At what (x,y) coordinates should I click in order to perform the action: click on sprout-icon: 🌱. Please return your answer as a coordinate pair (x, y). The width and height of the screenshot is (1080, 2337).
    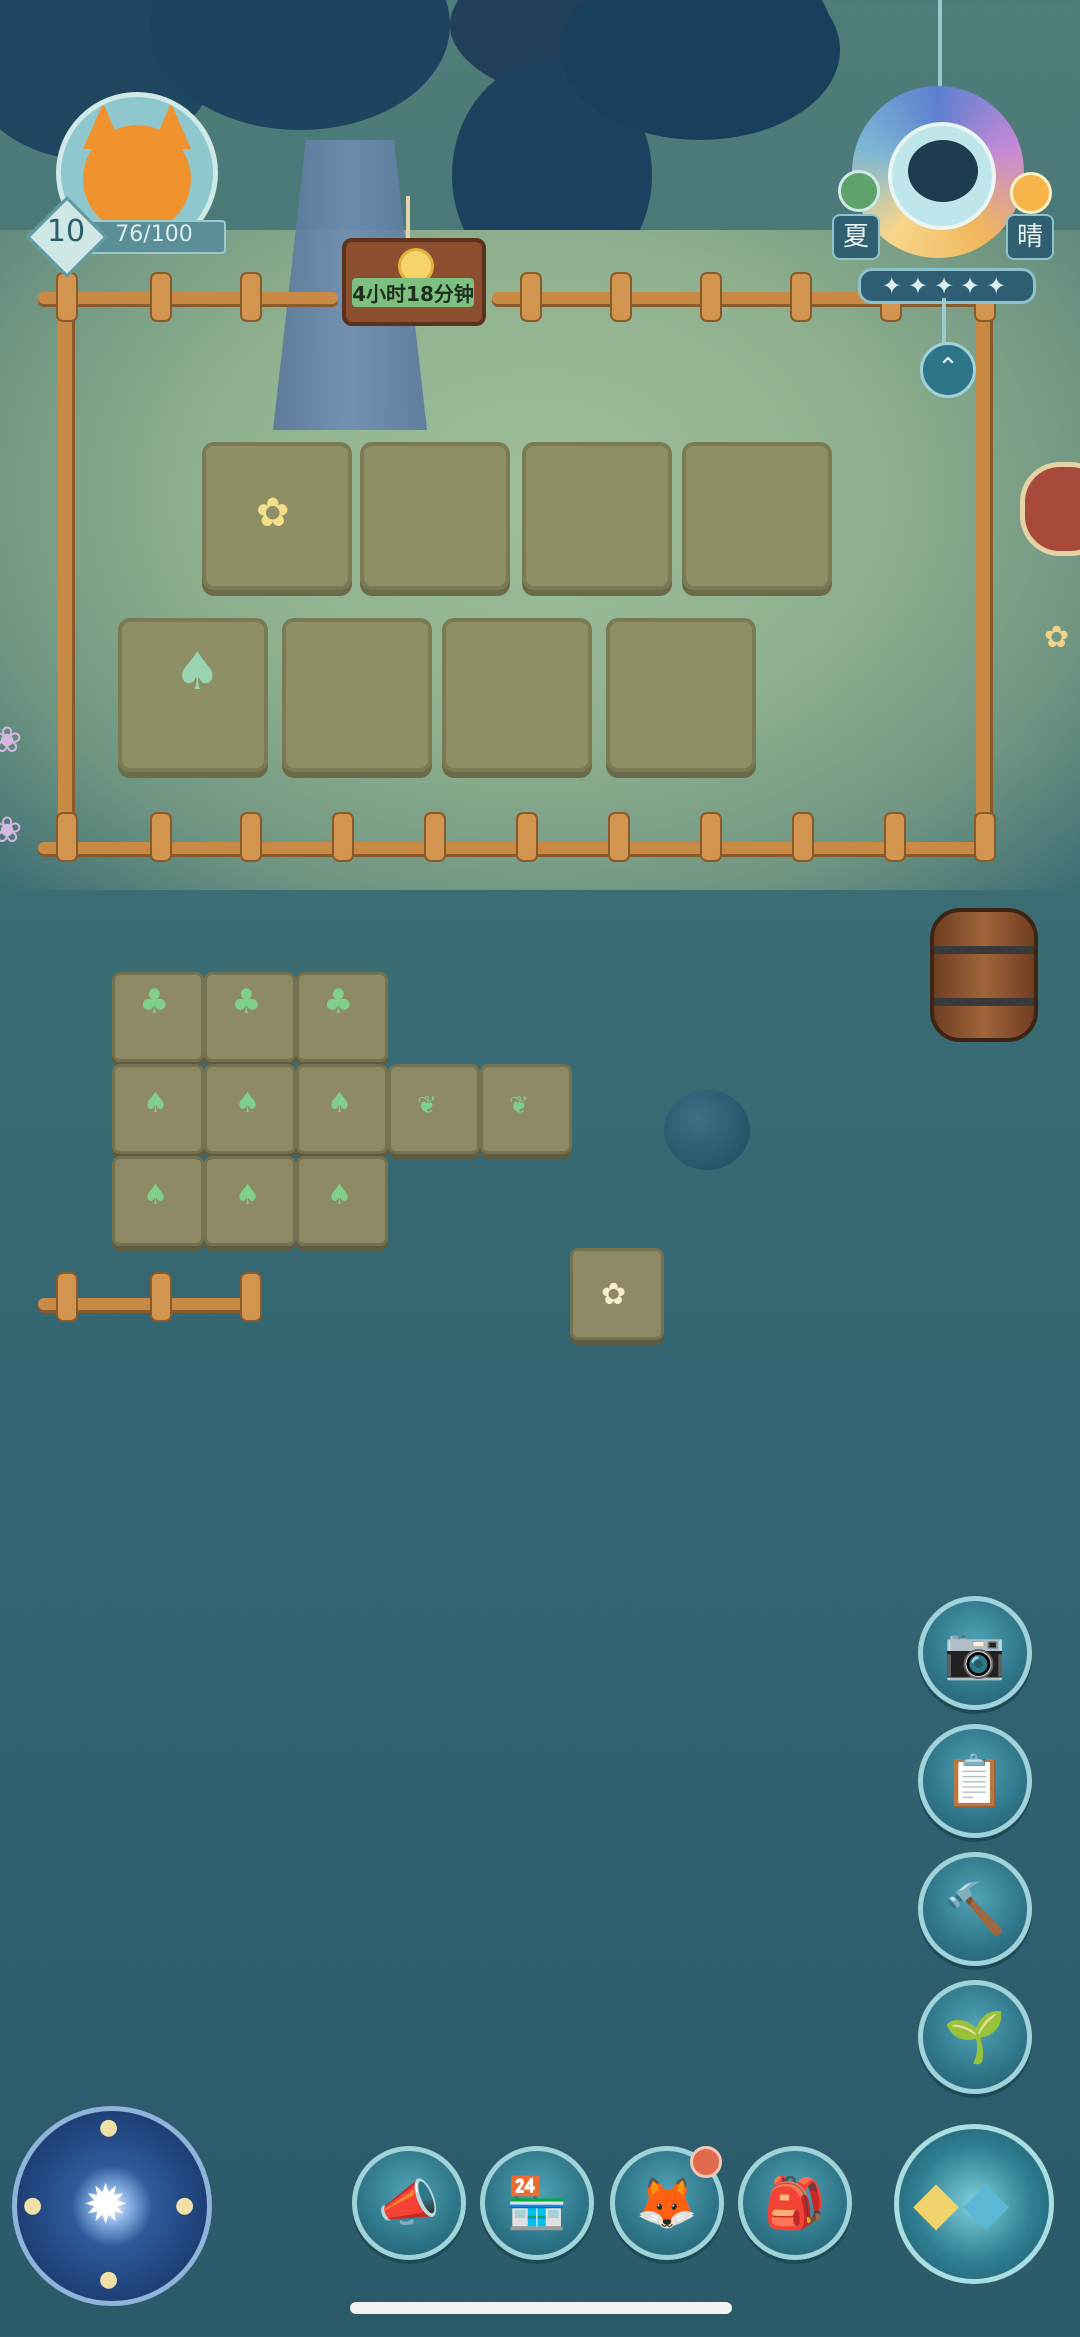
    Looking at the image, I should click on (975, 2037).